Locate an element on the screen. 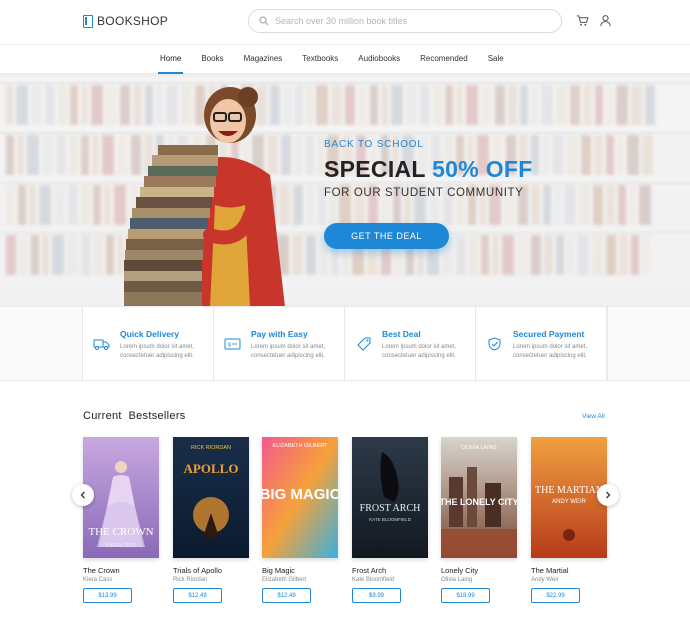 This screenshot has height=617, width=690. cover-title: THE LONELY CITY is located at coordinates (479, 502).